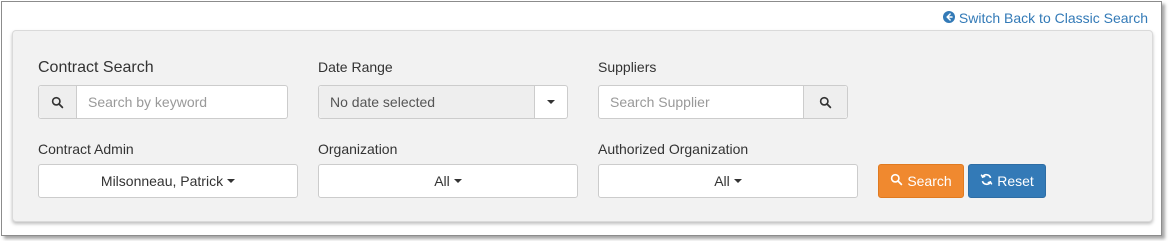 The width and height of the screenshot is (1169, 241). Describe the element at coordinates (182, 102) in the screenshot. I see `keyword-search-input` at that location.